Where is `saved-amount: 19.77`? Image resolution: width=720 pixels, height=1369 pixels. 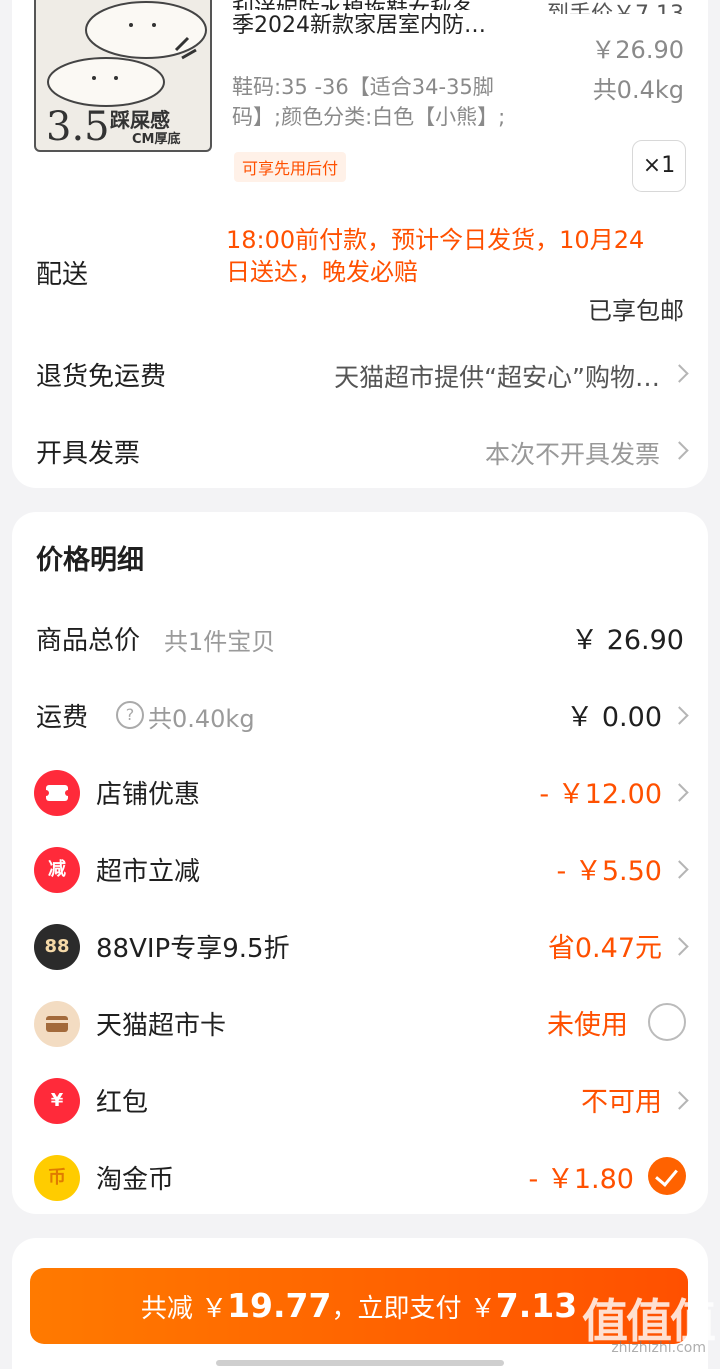 saved-amount: 19.77 is located at coordinates (279, 1305).